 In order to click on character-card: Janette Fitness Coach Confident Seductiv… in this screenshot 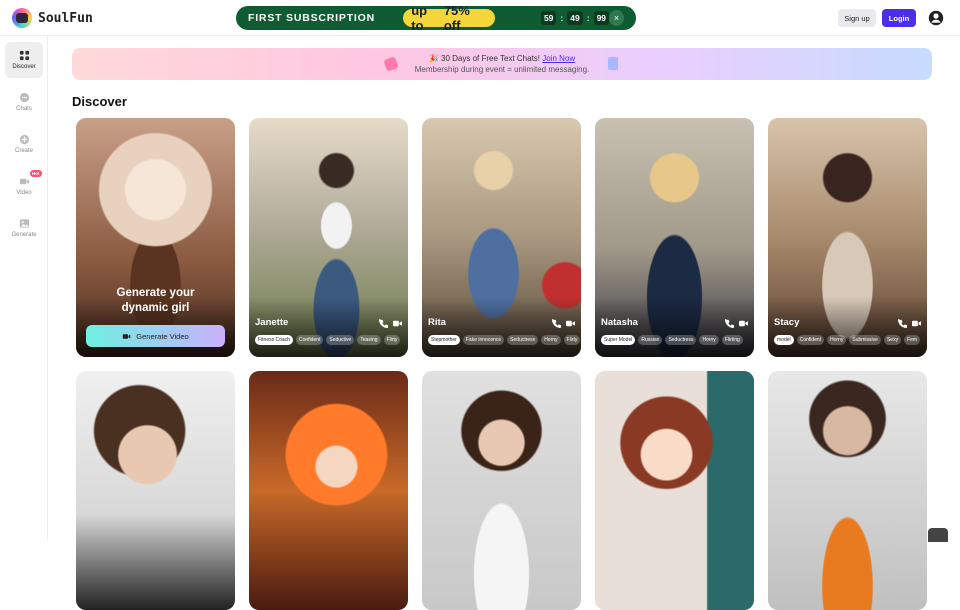, I will do `click(328, 237)`.